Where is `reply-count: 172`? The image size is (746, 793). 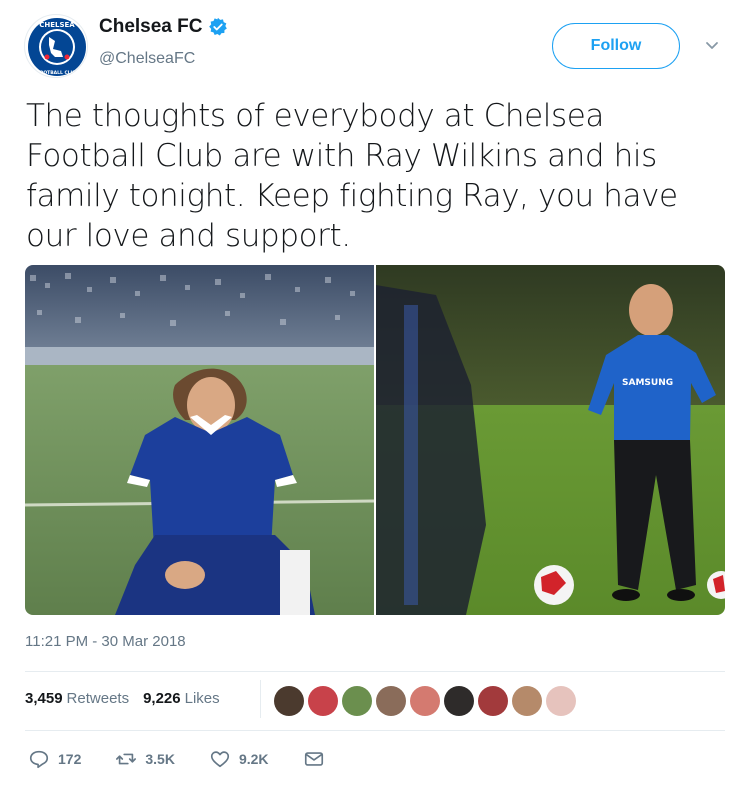
reply-count: 172 is located at coordinates (70, 759).